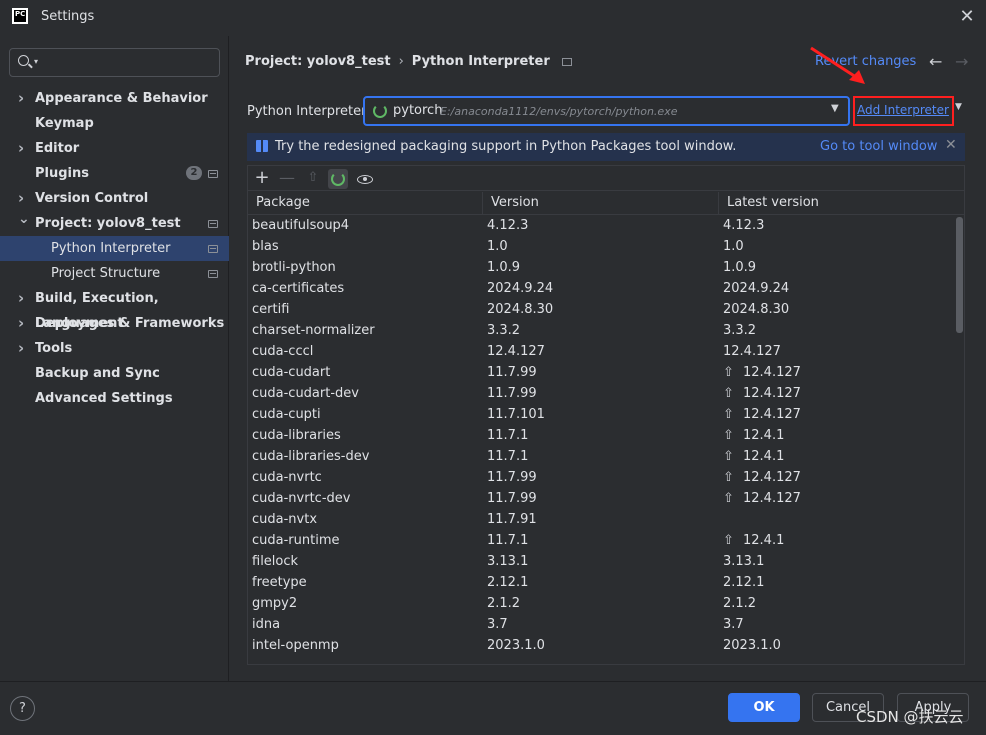  I want to click on project-scope-icon, so click(213, 274).